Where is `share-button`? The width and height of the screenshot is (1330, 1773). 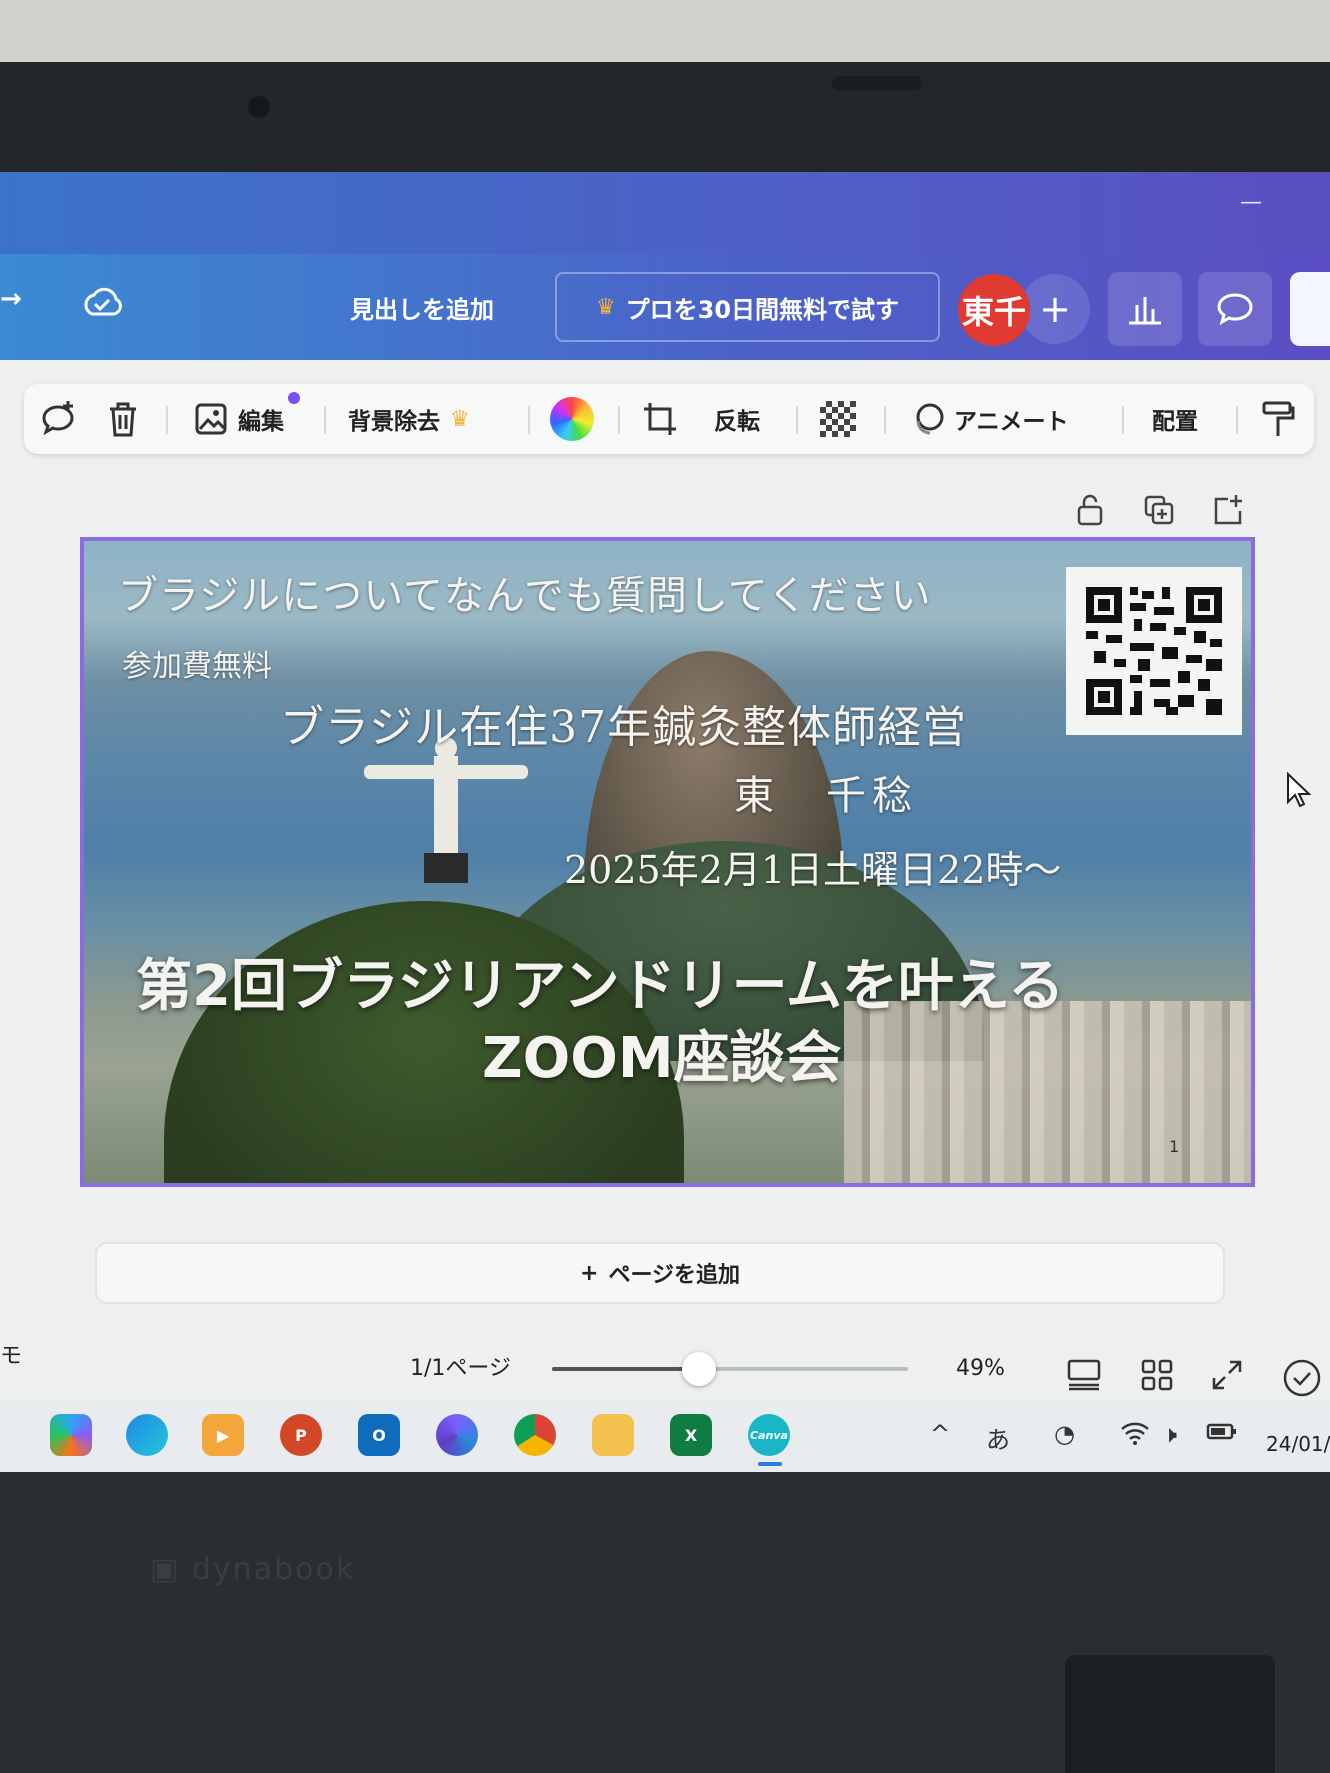 share-button is located at coordinates (1310, 309).